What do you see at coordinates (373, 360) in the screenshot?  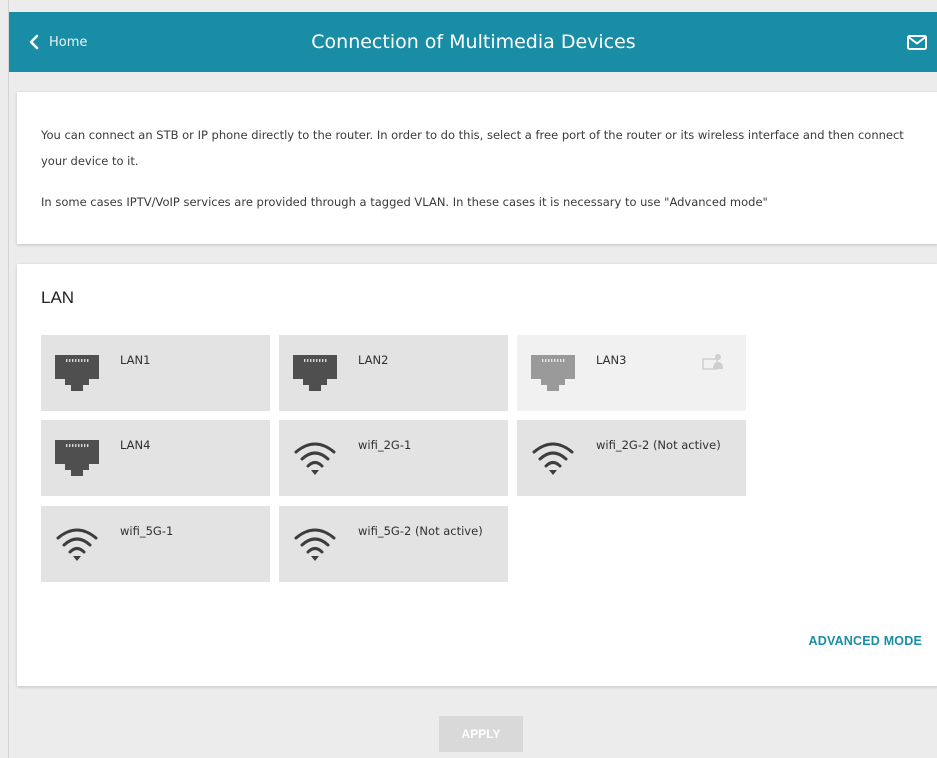 I see `port-label: LAN2` at bounding box center [373, 360].